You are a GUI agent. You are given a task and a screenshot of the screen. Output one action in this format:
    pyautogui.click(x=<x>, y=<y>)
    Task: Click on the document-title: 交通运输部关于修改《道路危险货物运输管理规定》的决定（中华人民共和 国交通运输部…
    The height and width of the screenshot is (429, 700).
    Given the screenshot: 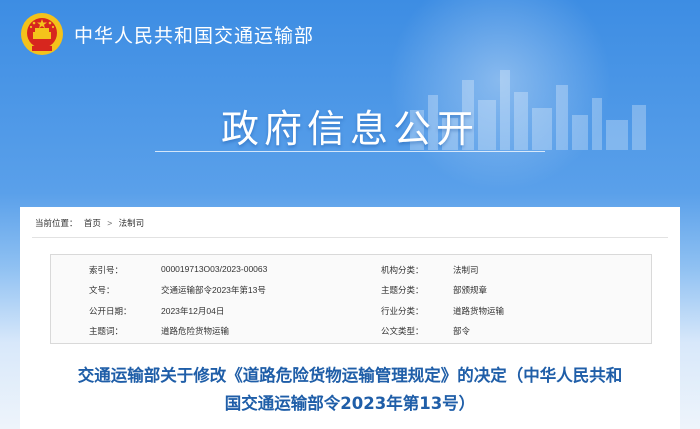 What is the action you would take?
    pyautogui.click(x=350, y=390)
    